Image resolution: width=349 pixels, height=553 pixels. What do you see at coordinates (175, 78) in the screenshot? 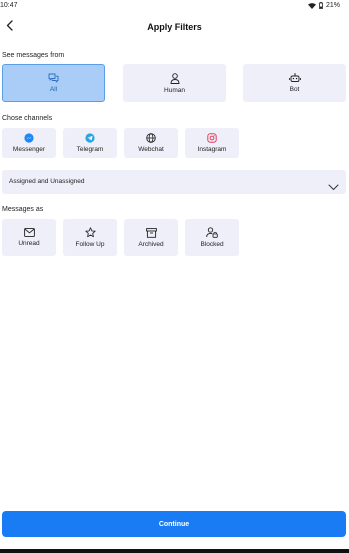
I see `person-icon` at bounding box center [175, 78].